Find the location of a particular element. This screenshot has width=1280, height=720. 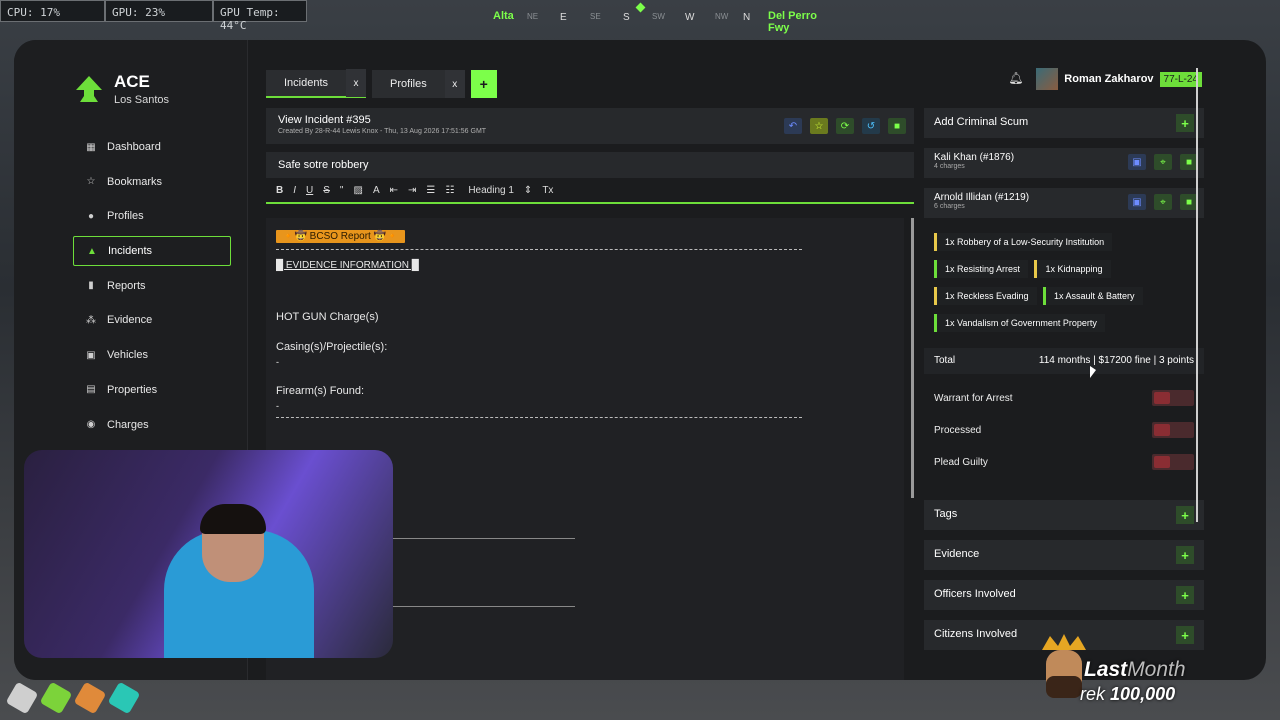

bell-icon: 🔔︎ is located at coordinates (1016, 79).